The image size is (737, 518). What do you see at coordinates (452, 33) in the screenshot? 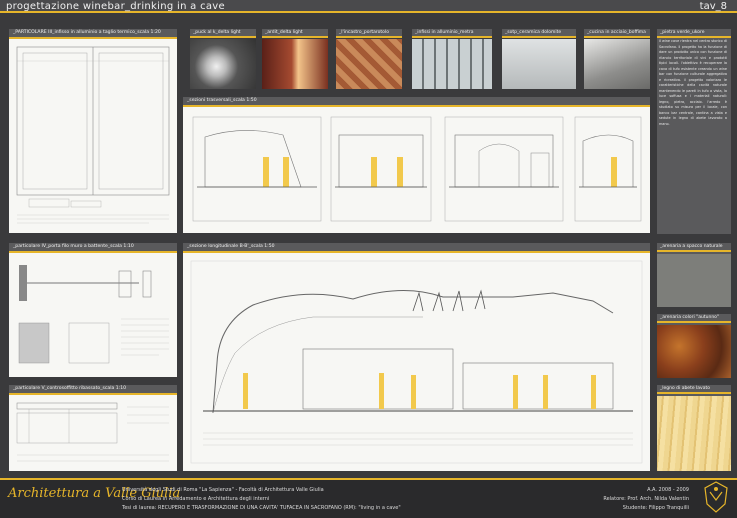
I see `thumb-label: _infissi in alluminio_metra` at bounding box center [452, 33].